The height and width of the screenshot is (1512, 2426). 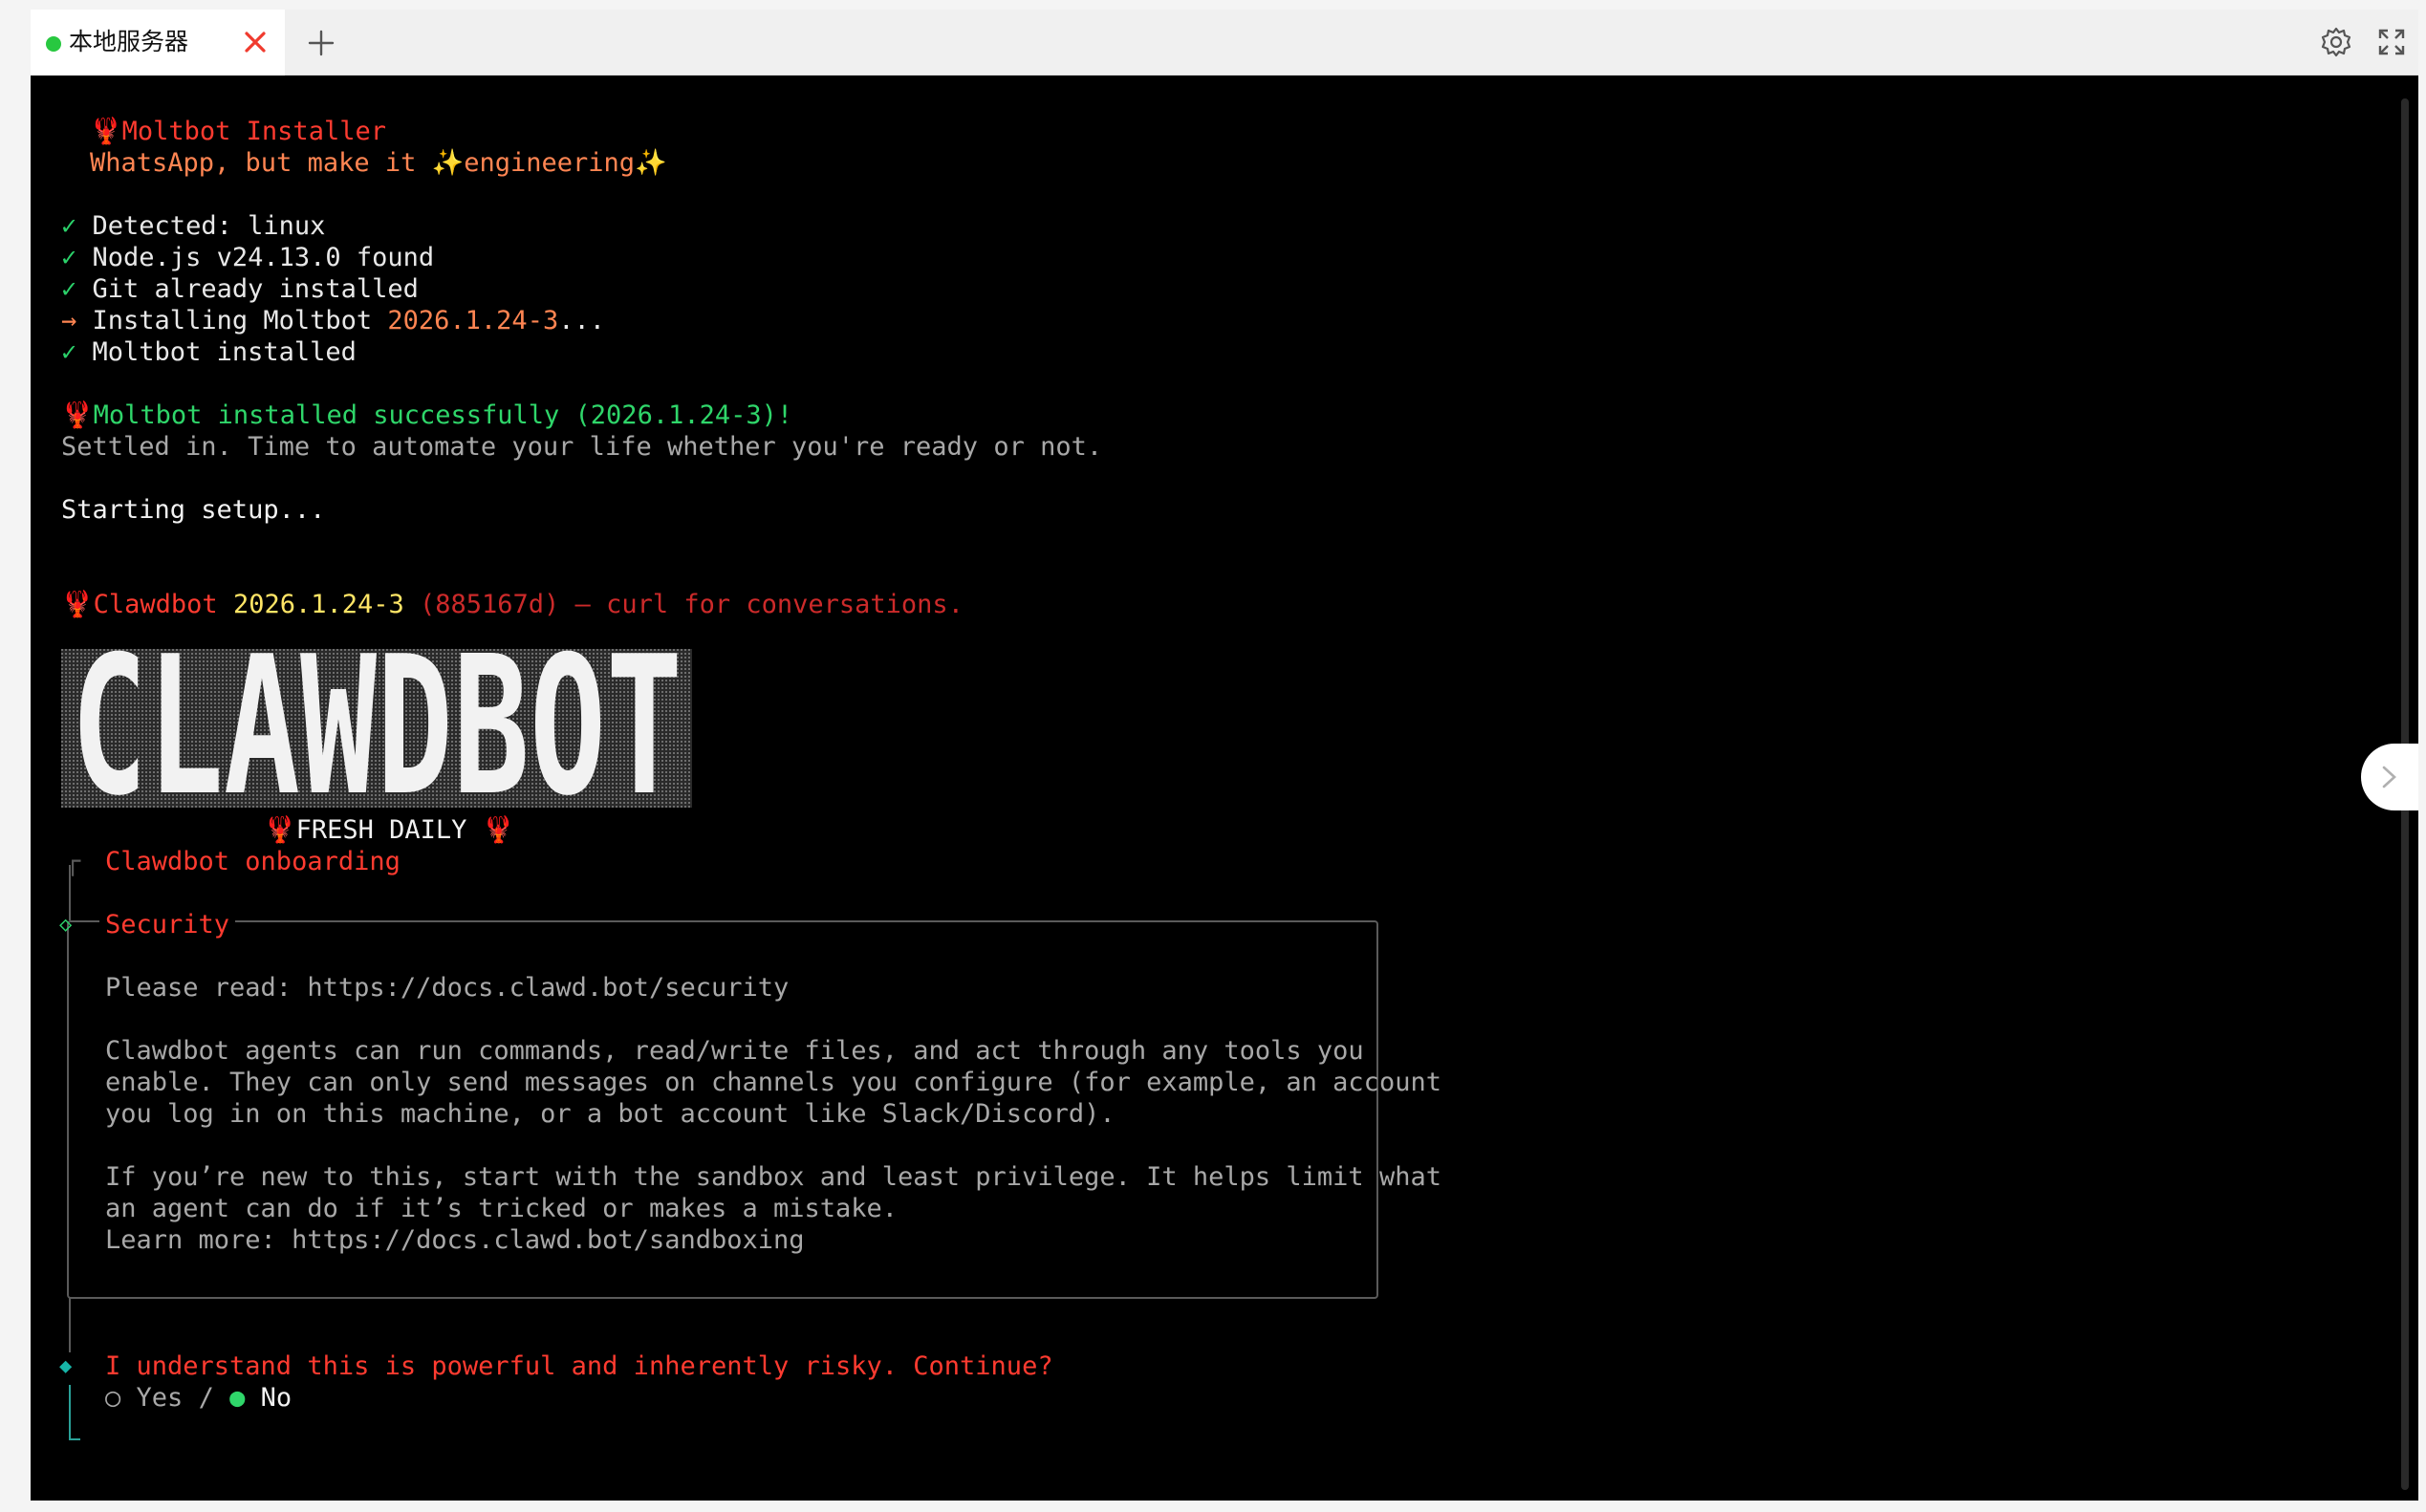 I want to click on step-diamond-icon: ◇, so click(x=66, y=925).